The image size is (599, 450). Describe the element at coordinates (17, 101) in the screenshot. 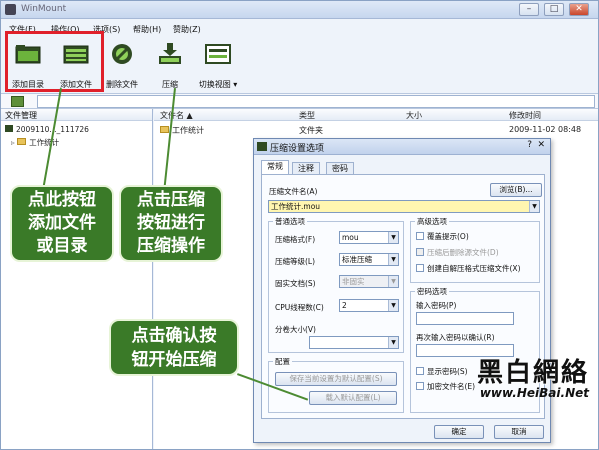

I see `up-folder-button` at that location.